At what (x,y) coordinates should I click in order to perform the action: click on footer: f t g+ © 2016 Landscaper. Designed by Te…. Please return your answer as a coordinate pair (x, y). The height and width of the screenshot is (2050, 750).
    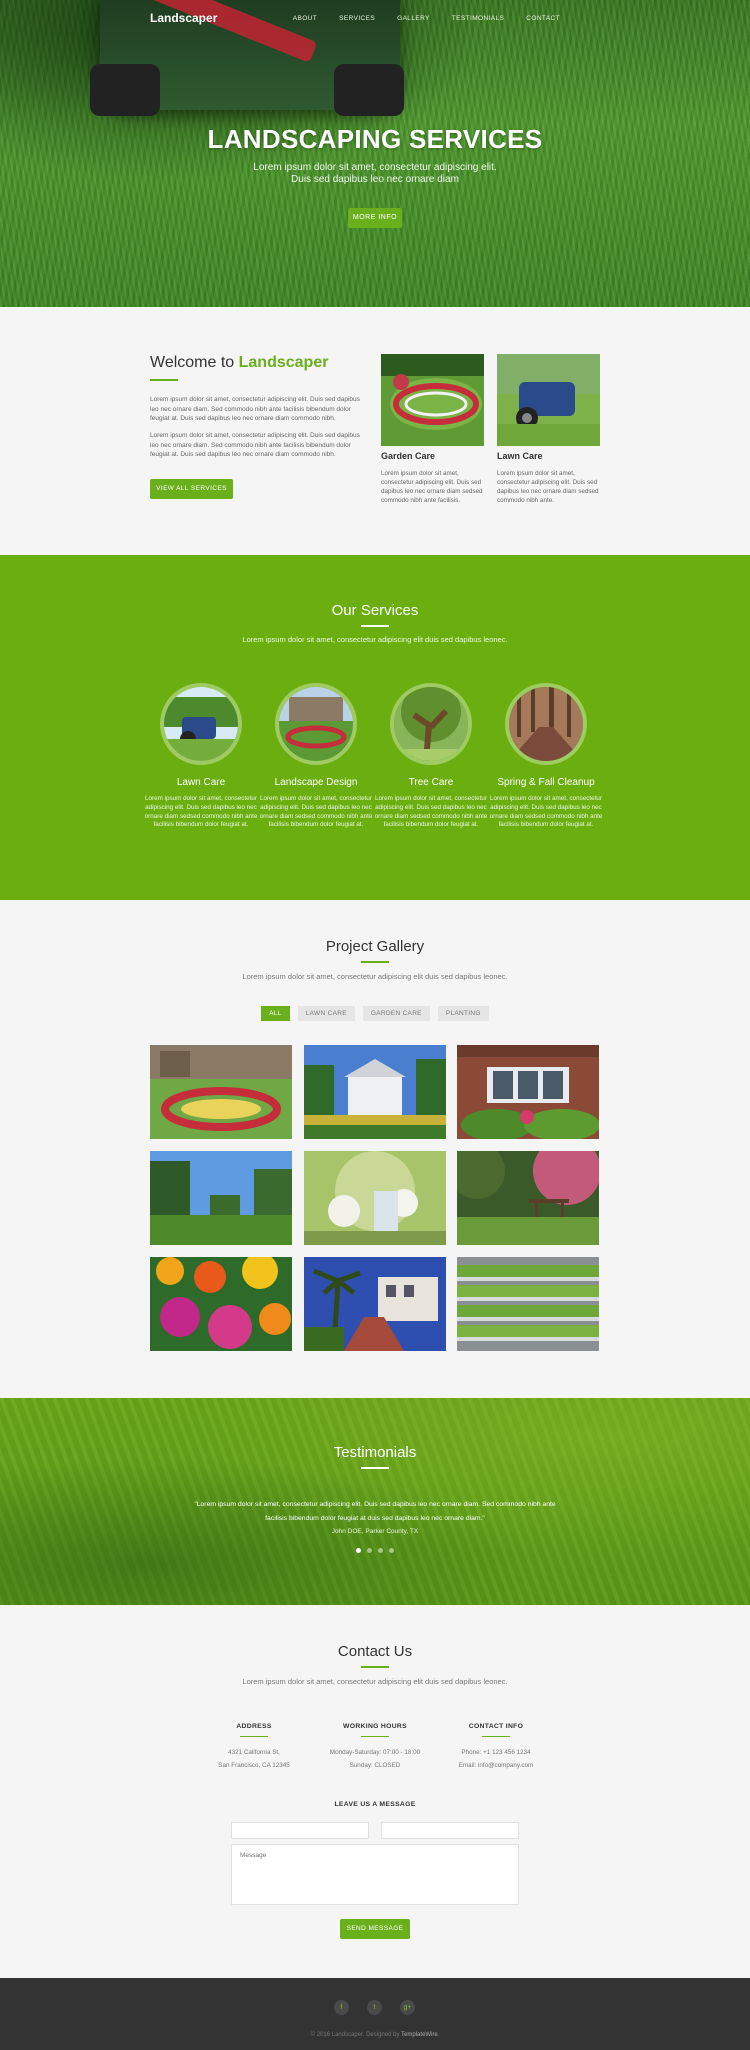
    Looking at the image, I should click on (375, 2014).